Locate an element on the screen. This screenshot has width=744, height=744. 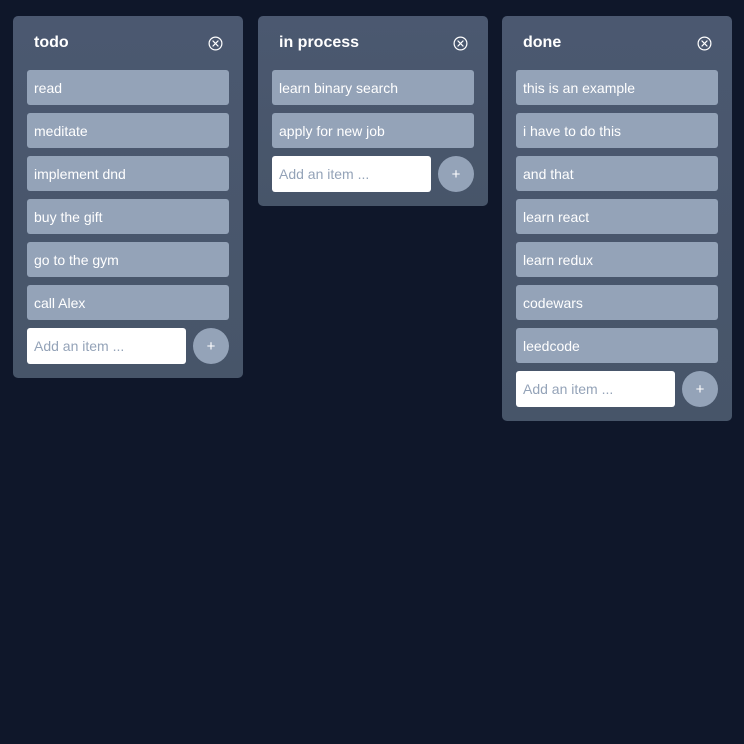
list-item: this is an example is located at coordinates (617, 87).